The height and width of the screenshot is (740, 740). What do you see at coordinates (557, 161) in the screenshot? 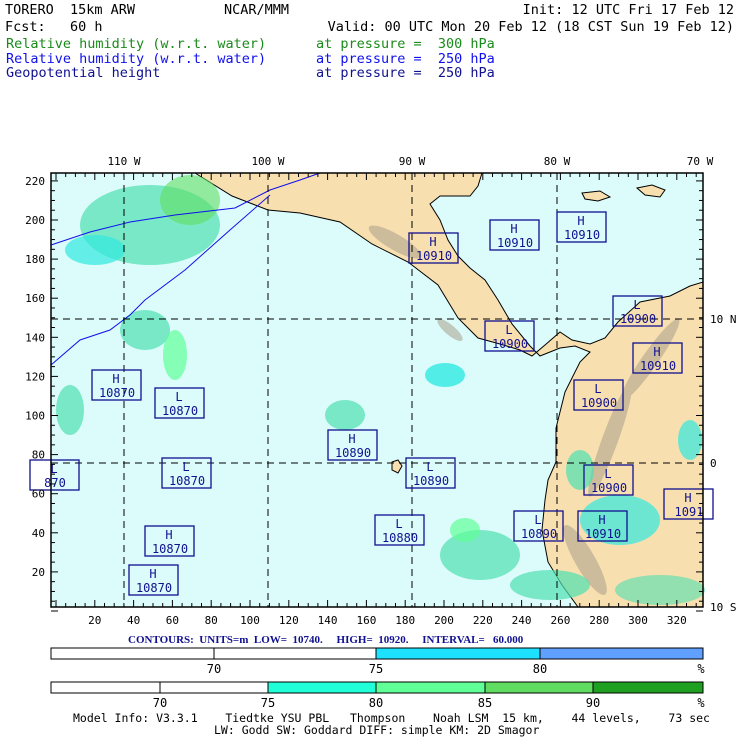
I see `longitude-label: 80 W` at bounding box center [557, 161].